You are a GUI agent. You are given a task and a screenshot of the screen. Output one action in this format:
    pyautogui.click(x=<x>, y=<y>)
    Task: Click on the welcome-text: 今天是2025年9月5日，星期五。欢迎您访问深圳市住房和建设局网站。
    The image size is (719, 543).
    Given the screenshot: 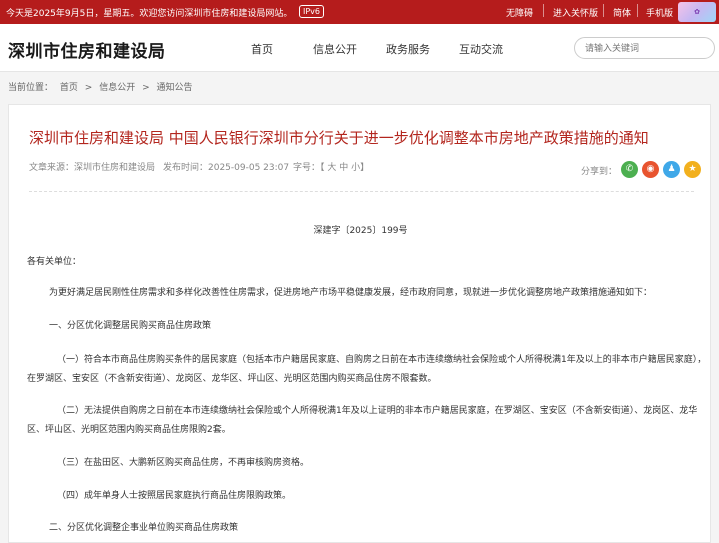 What is the action you would take?
    pyautogui.click(x=149, y=14)
    